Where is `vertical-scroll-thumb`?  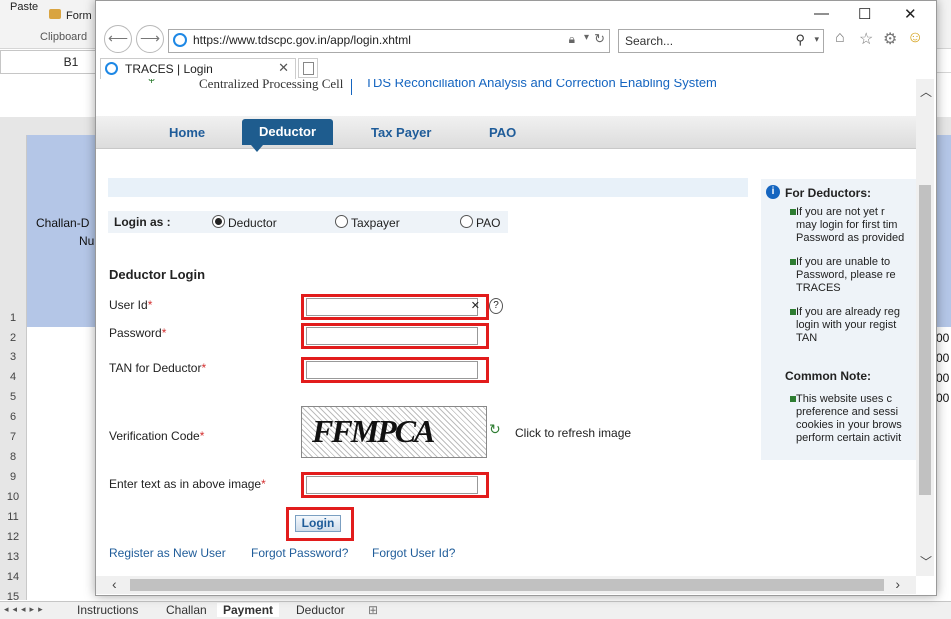 vertical-scroll-thumb is located at coordinates (925, 340).